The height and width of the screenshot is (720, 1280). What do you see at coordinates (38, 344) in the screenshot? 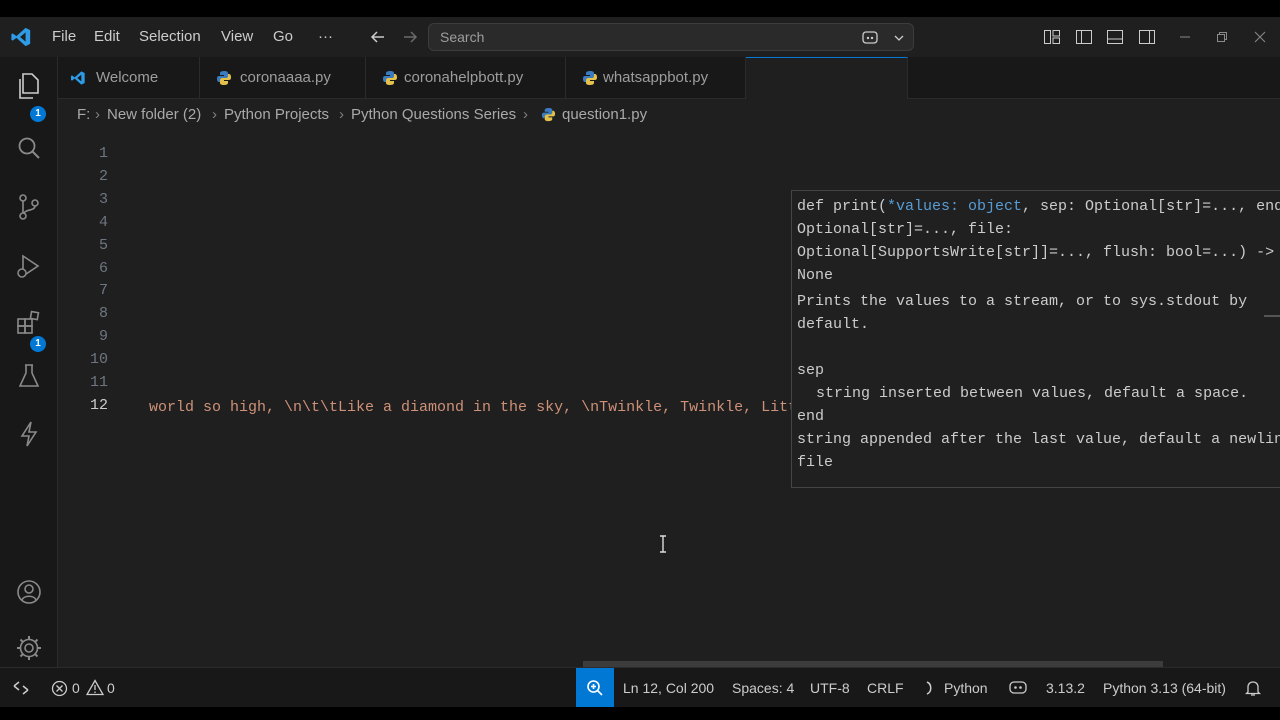
I see `extensions-badge: 1` at bounding box center [38, 344].